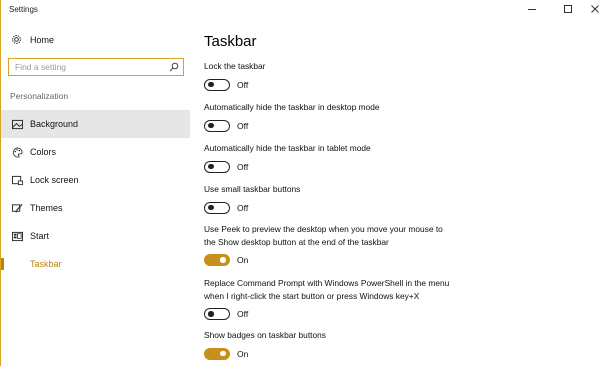  I want to click on sidebar-item-lock-screen: Lock screen, so click(95, 180).